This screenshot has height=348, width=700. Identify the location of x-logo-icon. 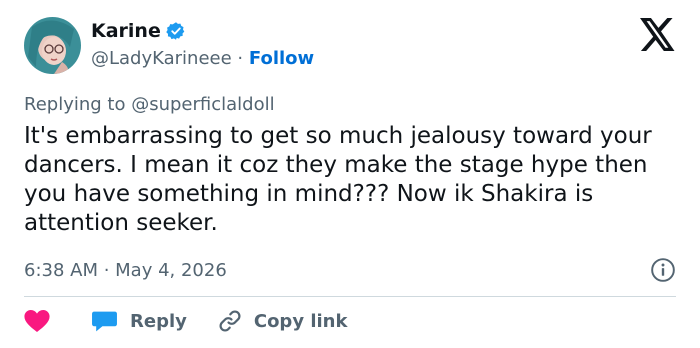
(658, 34).